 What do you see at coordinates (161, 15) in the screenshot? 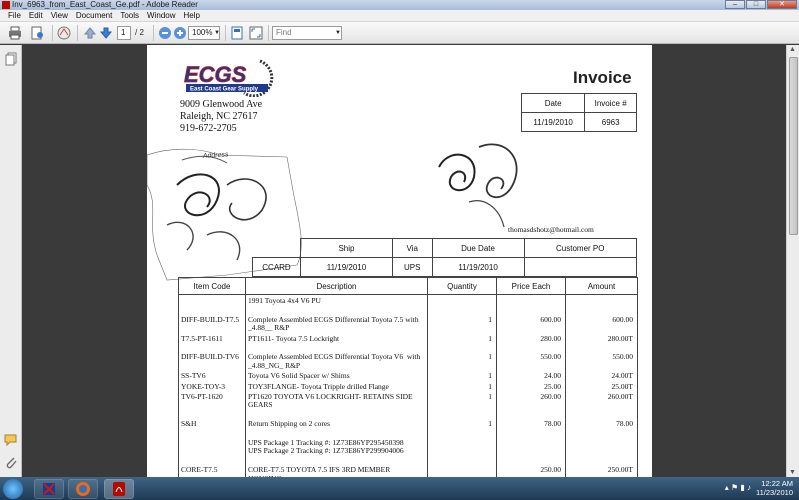
I see `menu-window: Window` at bounding box center [161, 15].